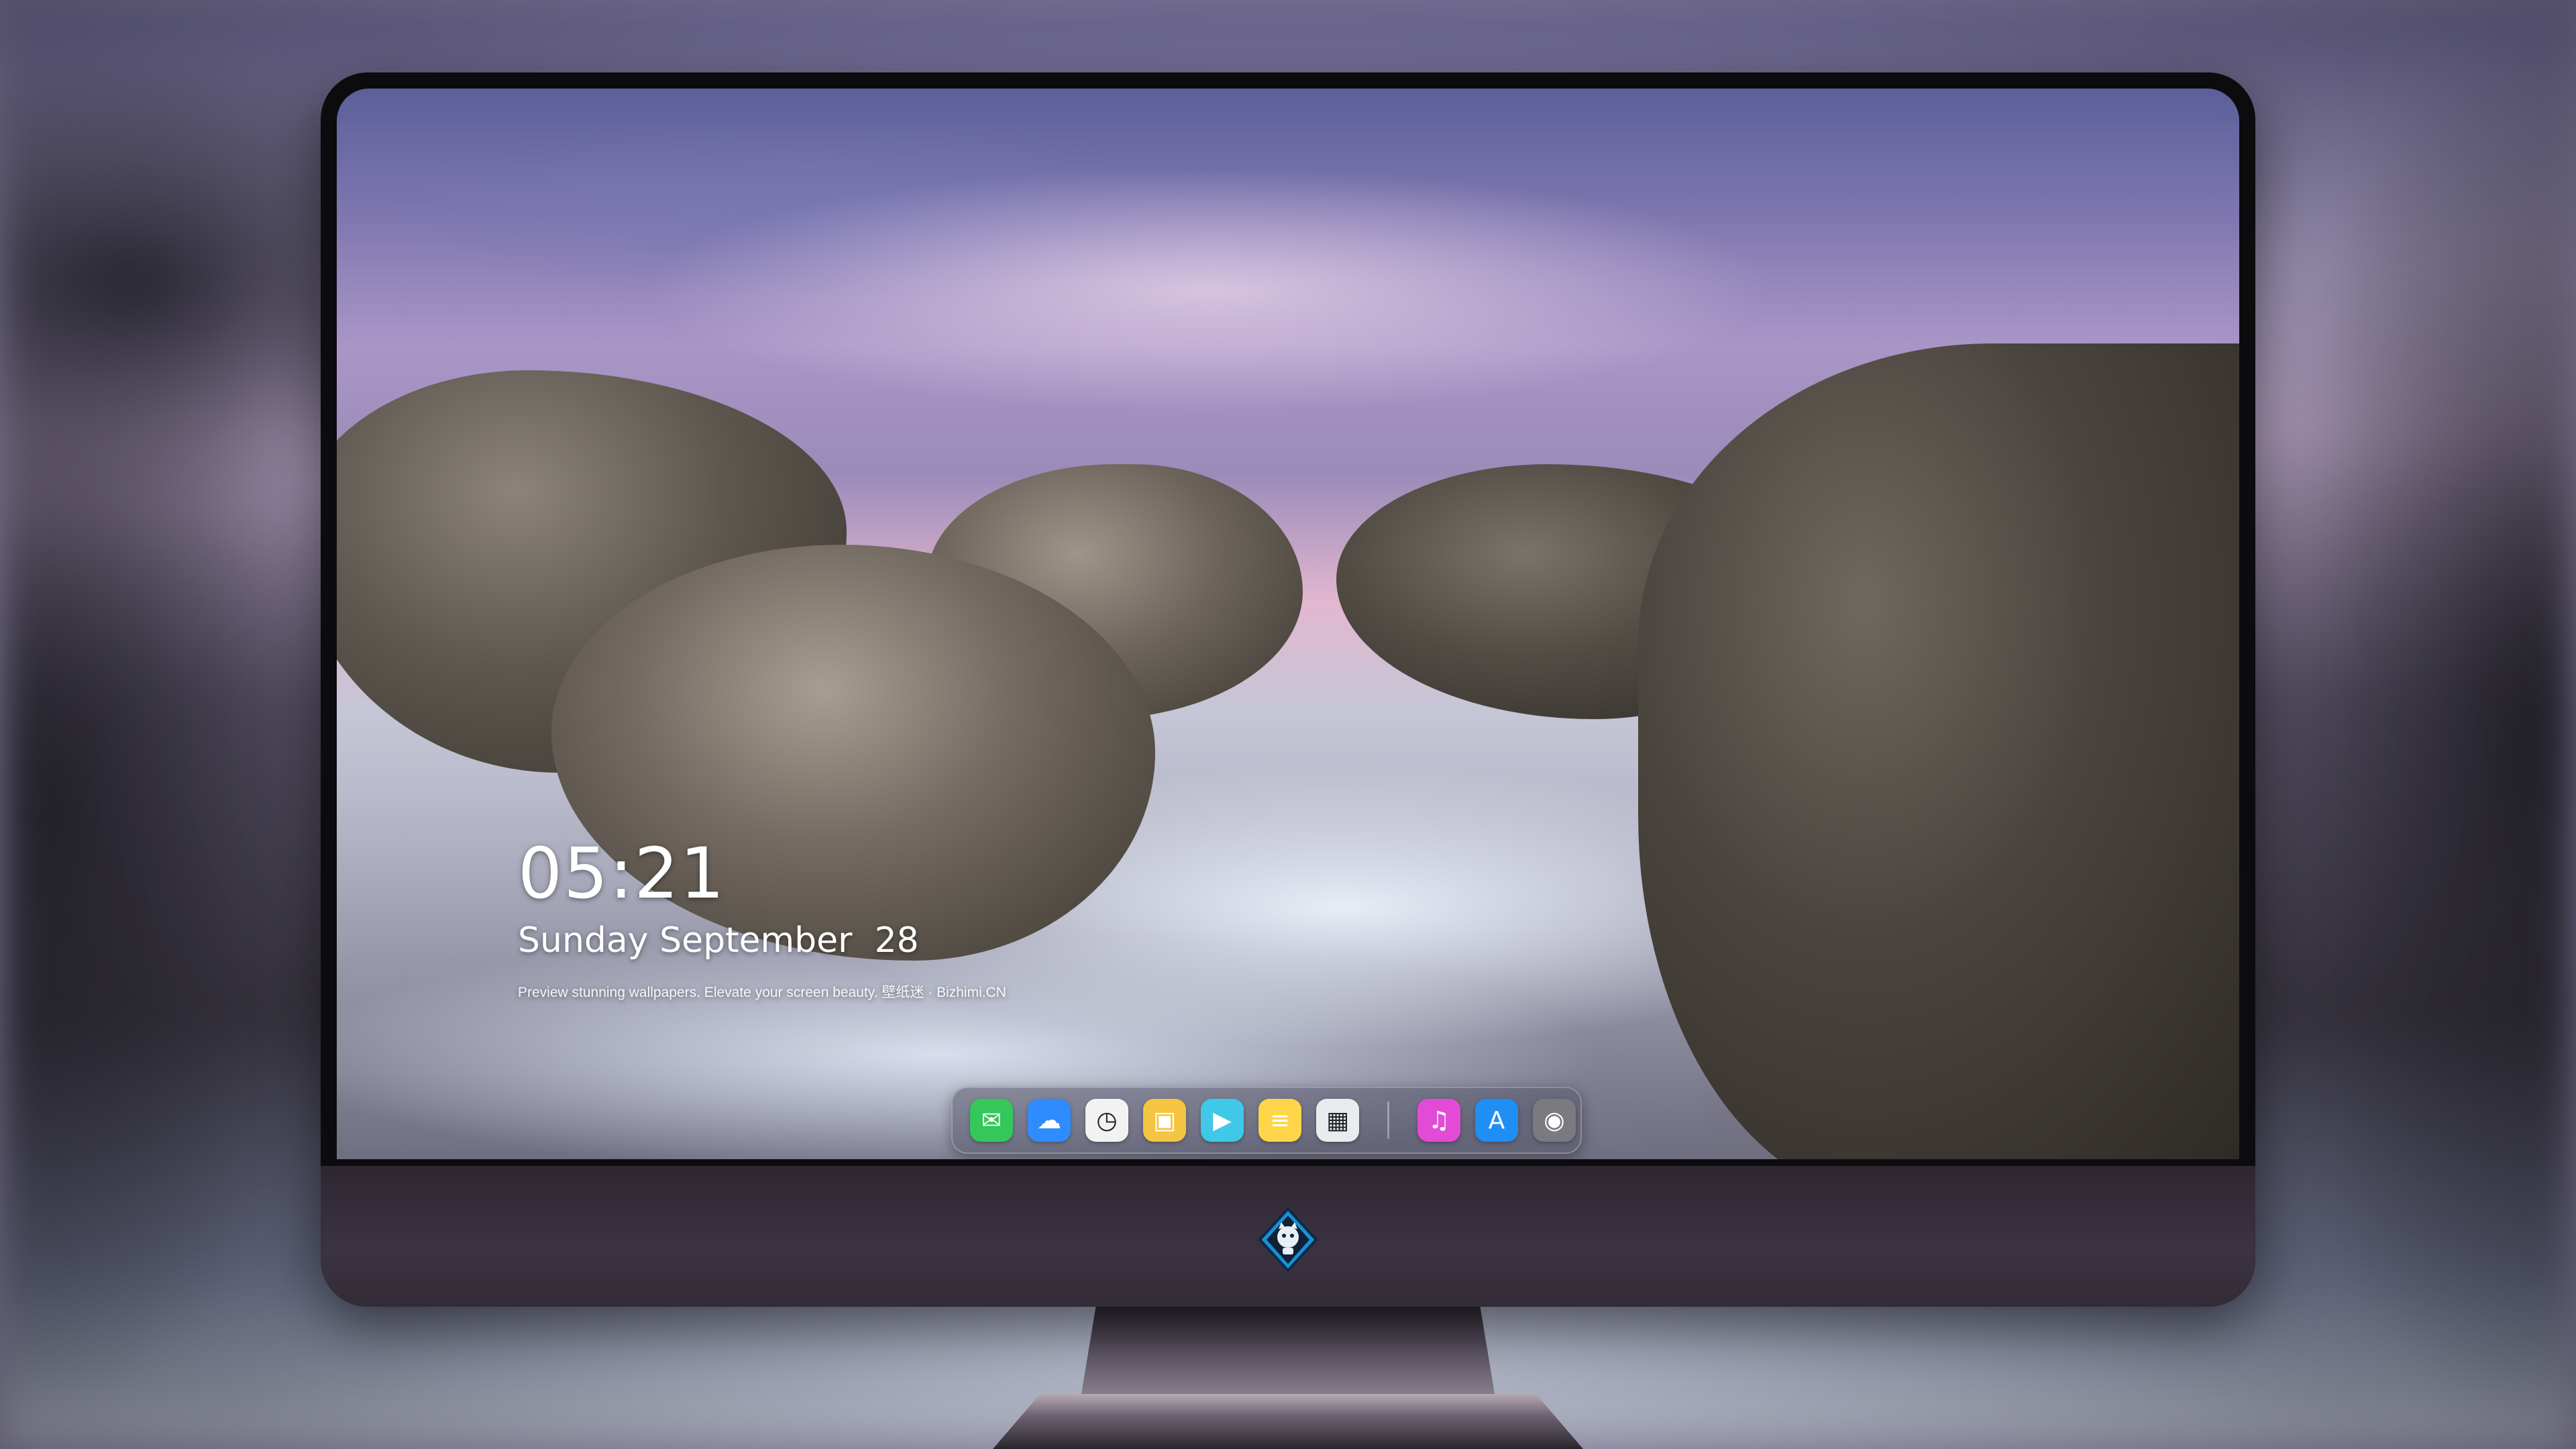  What do you see at coordinates (1938, 751) in the screenshot?
I see `wallpaper-rock-right` at bounding box center [1938, 751].